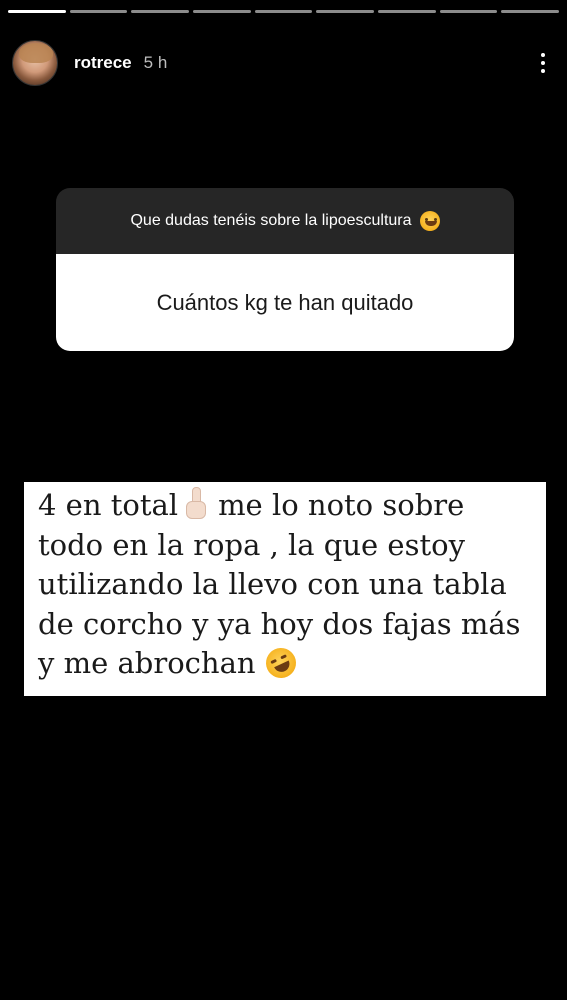 This screenshot has width=567, height=1000. I want to click on question-answer-text: Cuántos kg te han quitado, so click(285, 302).